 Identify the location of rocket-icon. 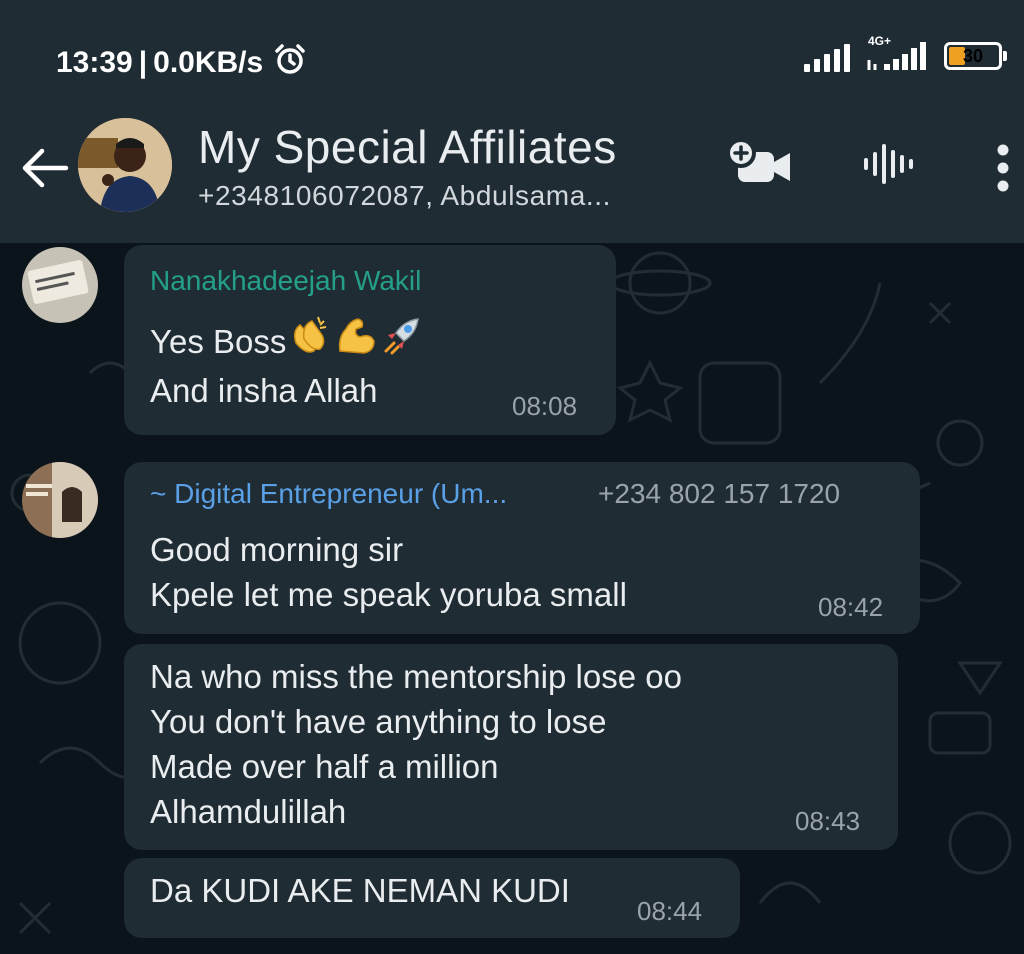
(402, 340).